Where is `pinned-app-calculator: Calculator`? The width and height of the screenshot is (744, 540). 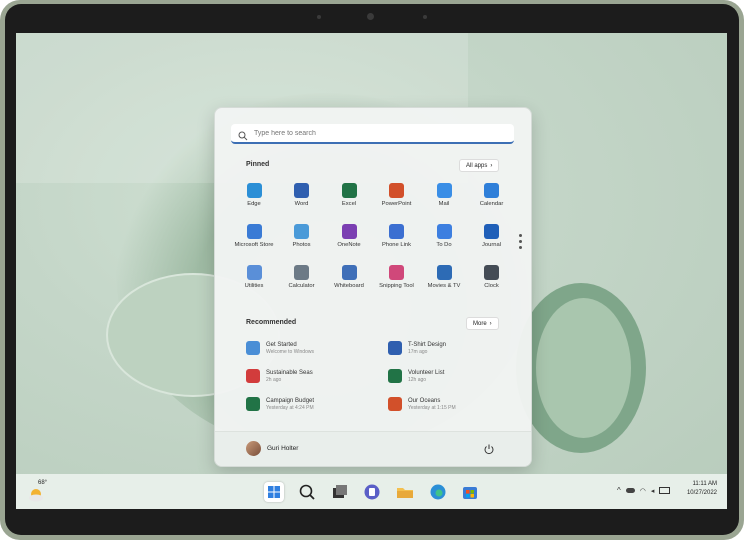 pinned-app-calculator: Calculator is located at coordinates (302, 277).